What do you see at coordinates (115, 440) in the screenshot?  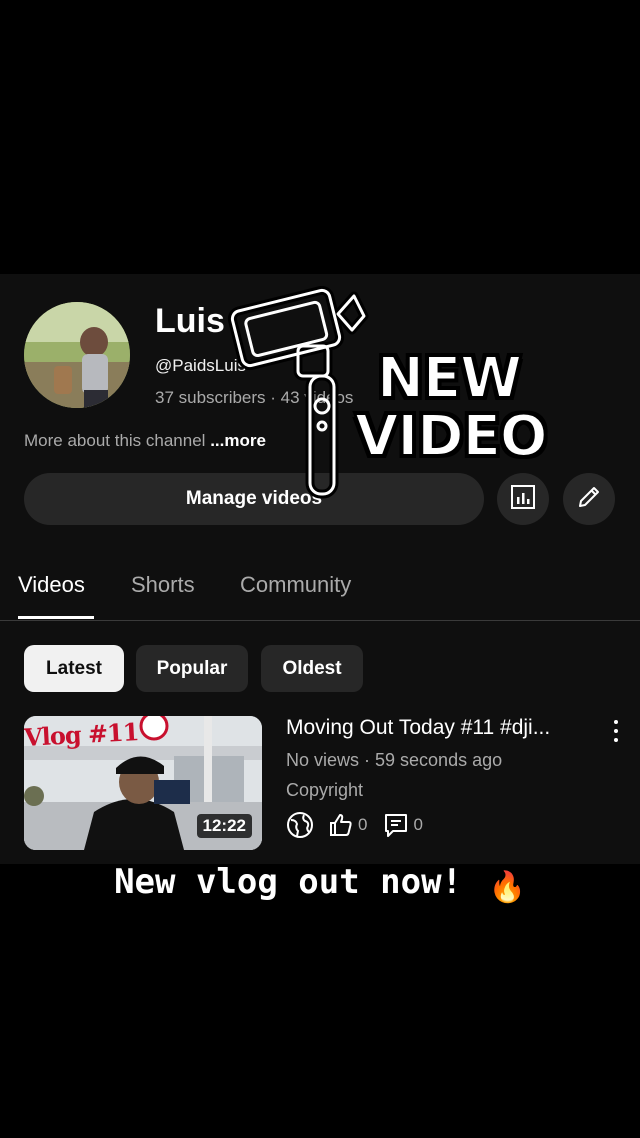 I see `about-text: More about this channel` at bounding box center [115, 440].